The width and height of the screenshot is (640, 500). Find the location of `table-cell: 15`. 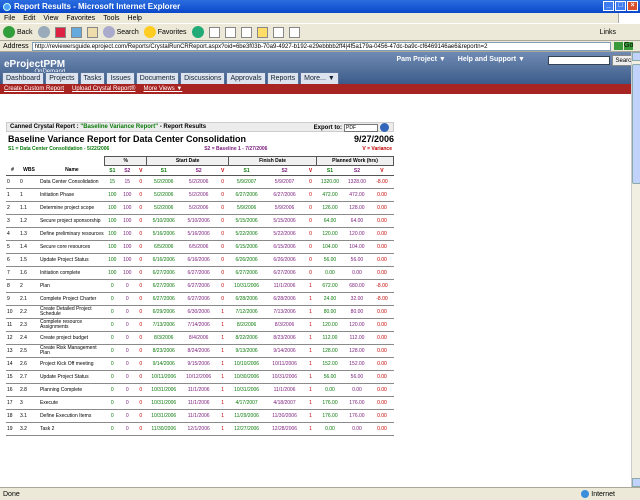

table-cell: 15 is located at coordinates (12, 377).